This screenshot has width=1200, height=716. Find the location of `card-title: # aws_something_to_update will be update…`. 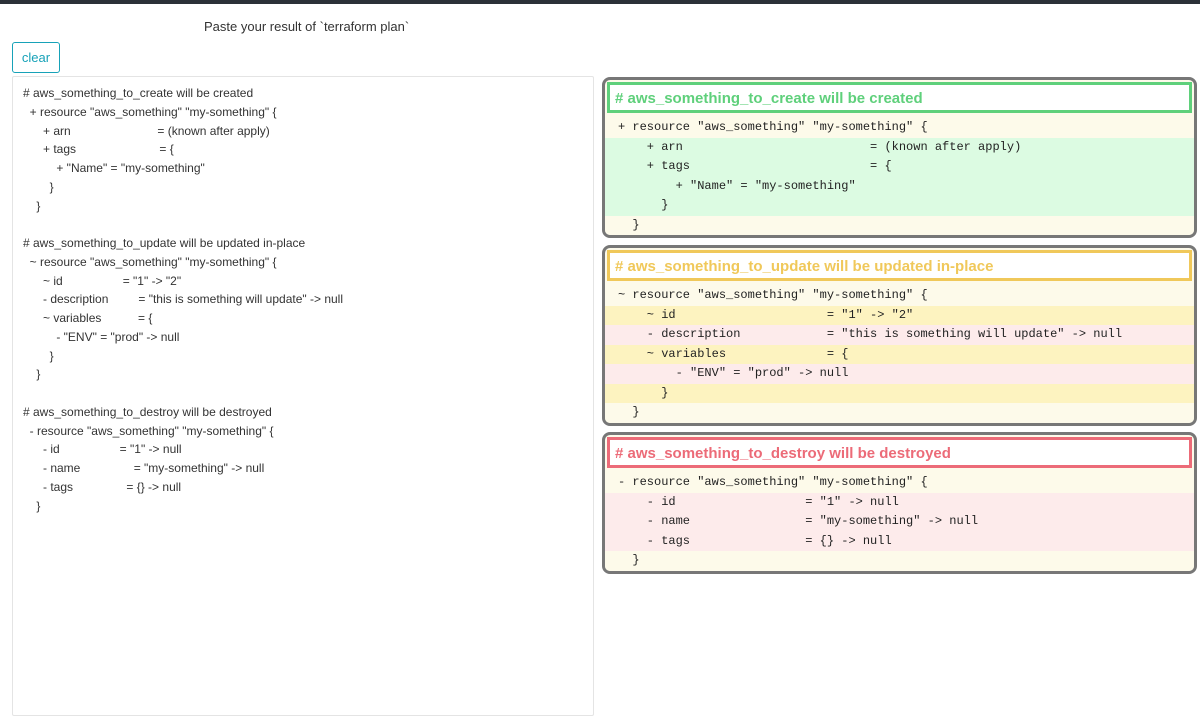

card-title: # aws_something_to_update will be update… is located at coordinates (899, 265).